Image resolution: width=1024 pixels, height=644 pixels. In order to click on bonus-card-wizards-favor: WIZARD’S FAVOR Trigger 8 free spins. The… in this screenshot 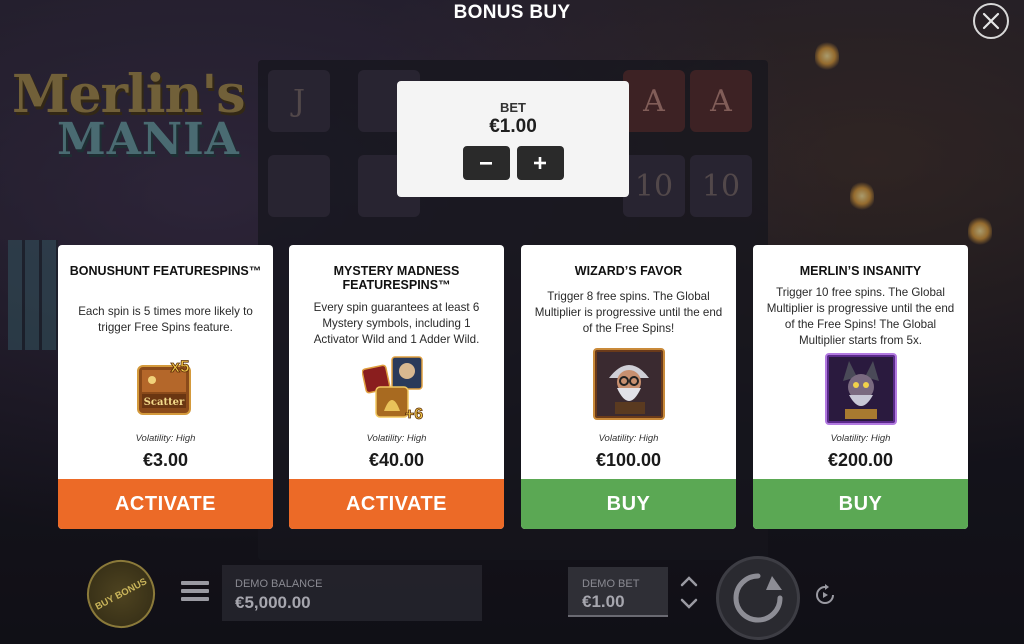, I will do `click(628, 387)`.